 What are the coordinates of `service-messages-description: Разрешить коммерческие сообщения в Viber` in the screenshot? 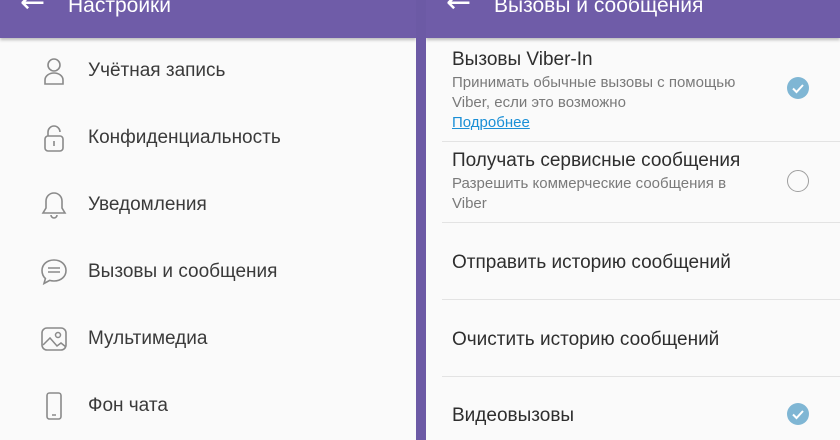 It's located at (589, 193).